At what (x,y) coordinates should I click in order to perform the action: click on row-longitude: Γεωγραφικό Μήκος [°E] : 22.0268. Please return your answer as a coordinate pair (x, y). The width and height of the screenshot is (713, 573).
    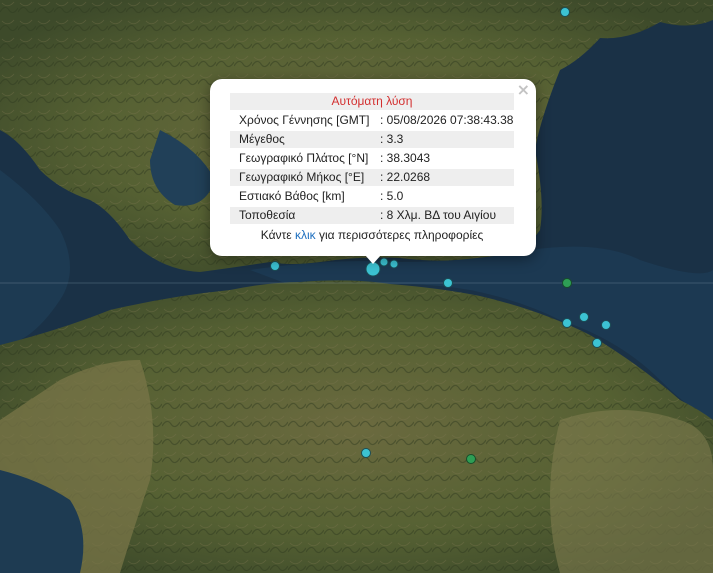
    Looking at the image, I should click on (372, 177).